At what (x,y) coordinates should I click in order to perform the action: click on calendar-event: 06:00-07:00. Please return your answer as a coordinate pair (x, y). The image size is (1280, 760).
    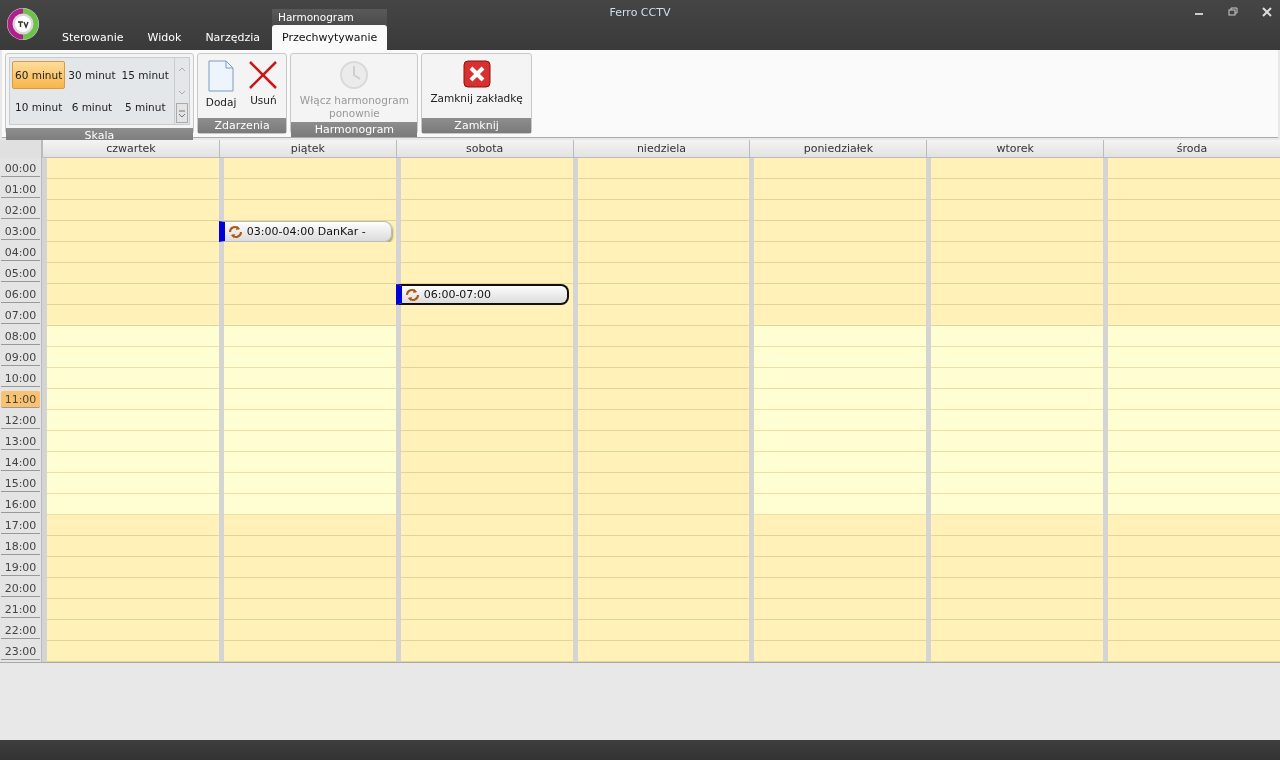
    Looking at the image, I should click on (482, 294).